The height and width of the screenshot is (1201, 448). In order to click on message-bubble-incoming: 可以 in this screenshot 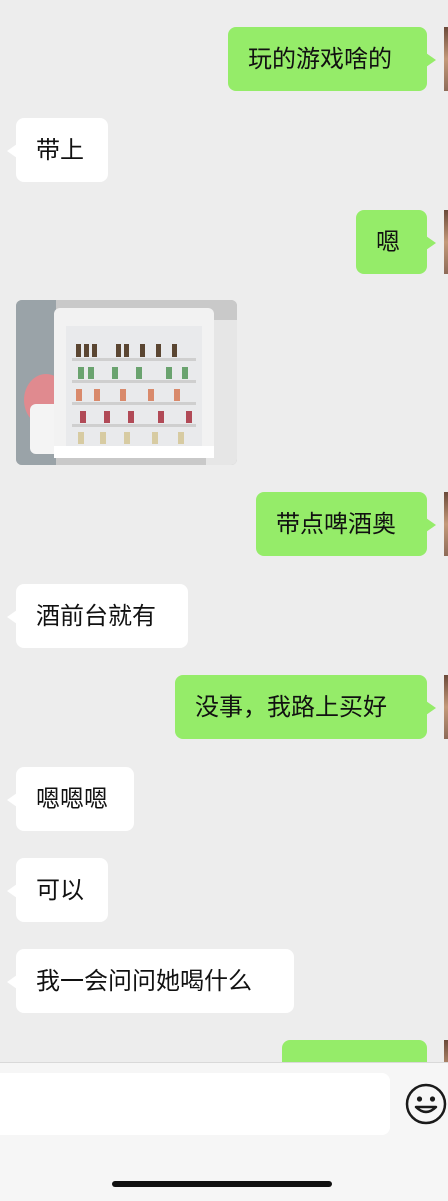, I will do `click(57, 890)`.